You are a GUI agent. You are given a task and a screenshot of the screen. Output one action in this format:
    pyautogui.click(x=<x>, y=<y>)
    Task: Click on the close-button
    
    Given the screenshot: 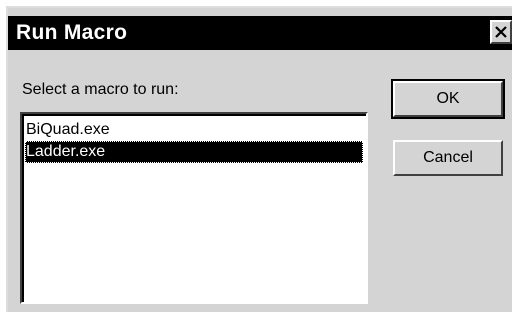 What is the action you would take?
    pyautogui.click(x=501, y=32)
    